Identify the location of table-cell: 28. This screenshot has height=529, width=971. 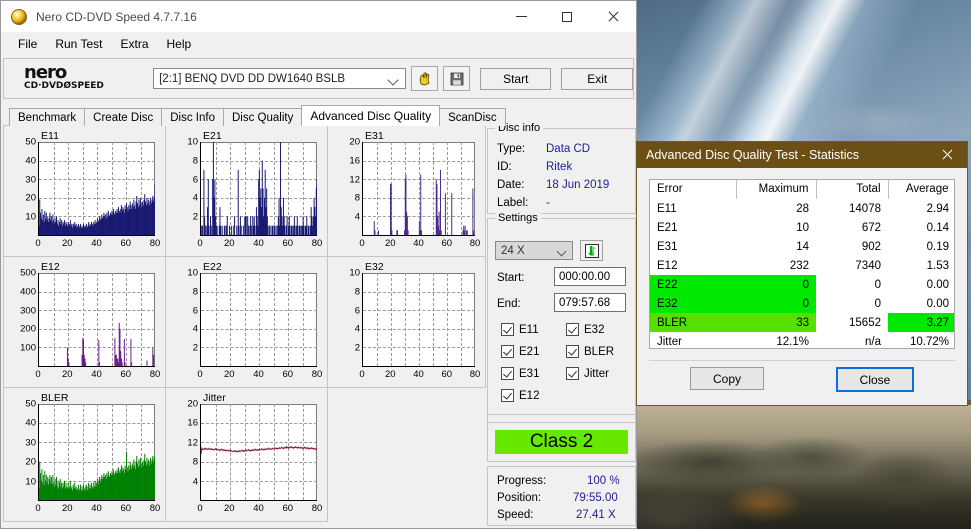
(802, 208).